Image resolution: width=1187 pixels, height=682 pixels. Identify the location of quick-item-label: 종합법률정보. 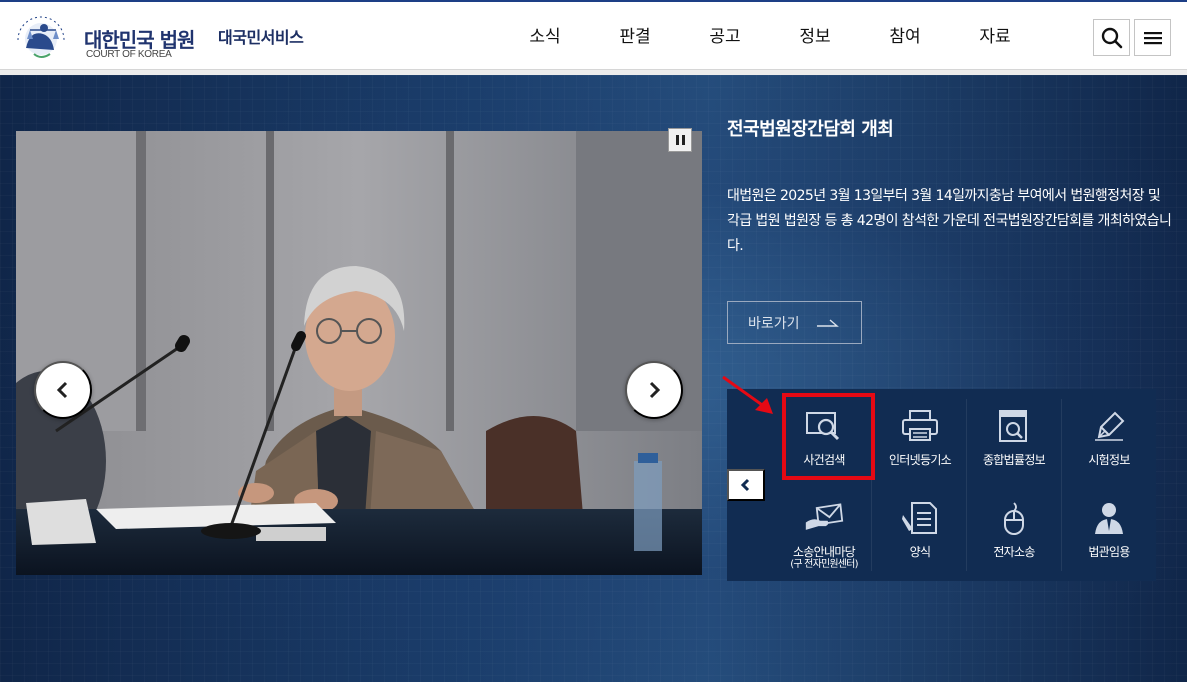
(1014, 460).